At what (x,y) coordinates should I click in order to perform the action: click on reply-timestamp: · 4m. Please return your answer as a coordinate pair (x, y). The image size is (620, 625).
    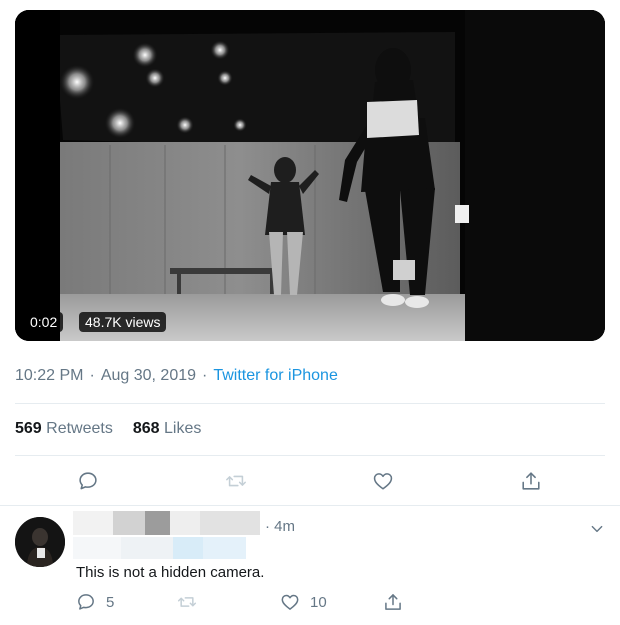
    Looking at the image, I should click on (280, 526).